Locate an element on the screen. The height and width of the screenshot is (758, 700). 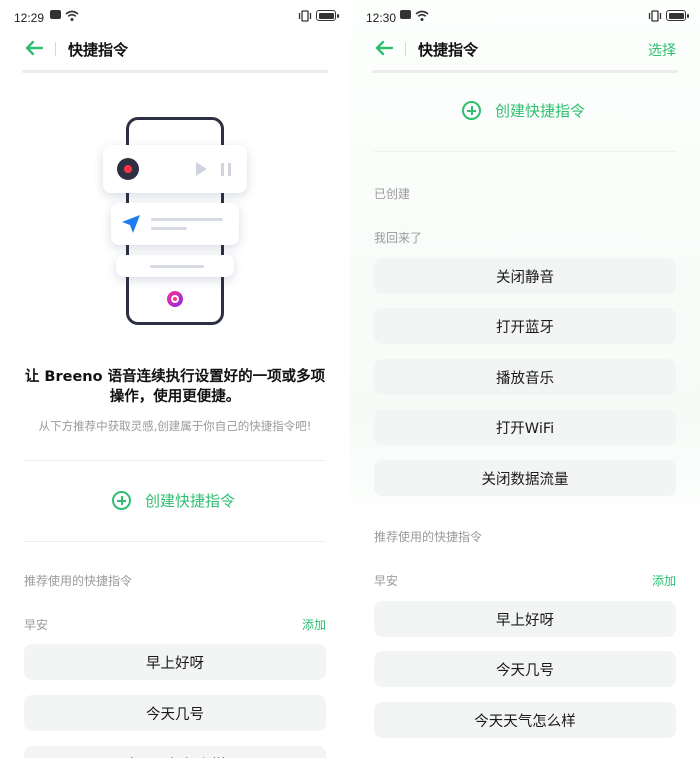
status-time: 12:29 is located at coordinates (29, 18).